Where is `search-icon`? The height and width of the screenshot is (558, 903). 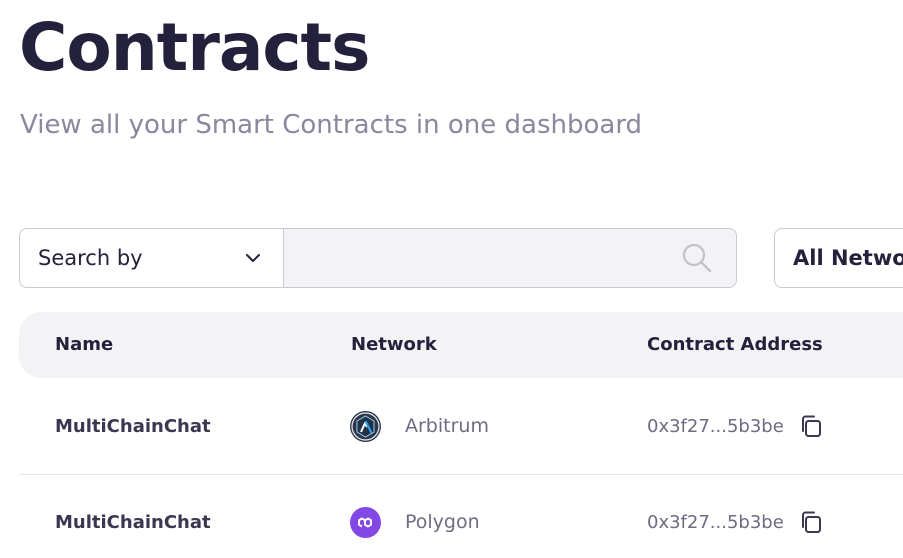 search-icon is located at coordinates (697, 258).